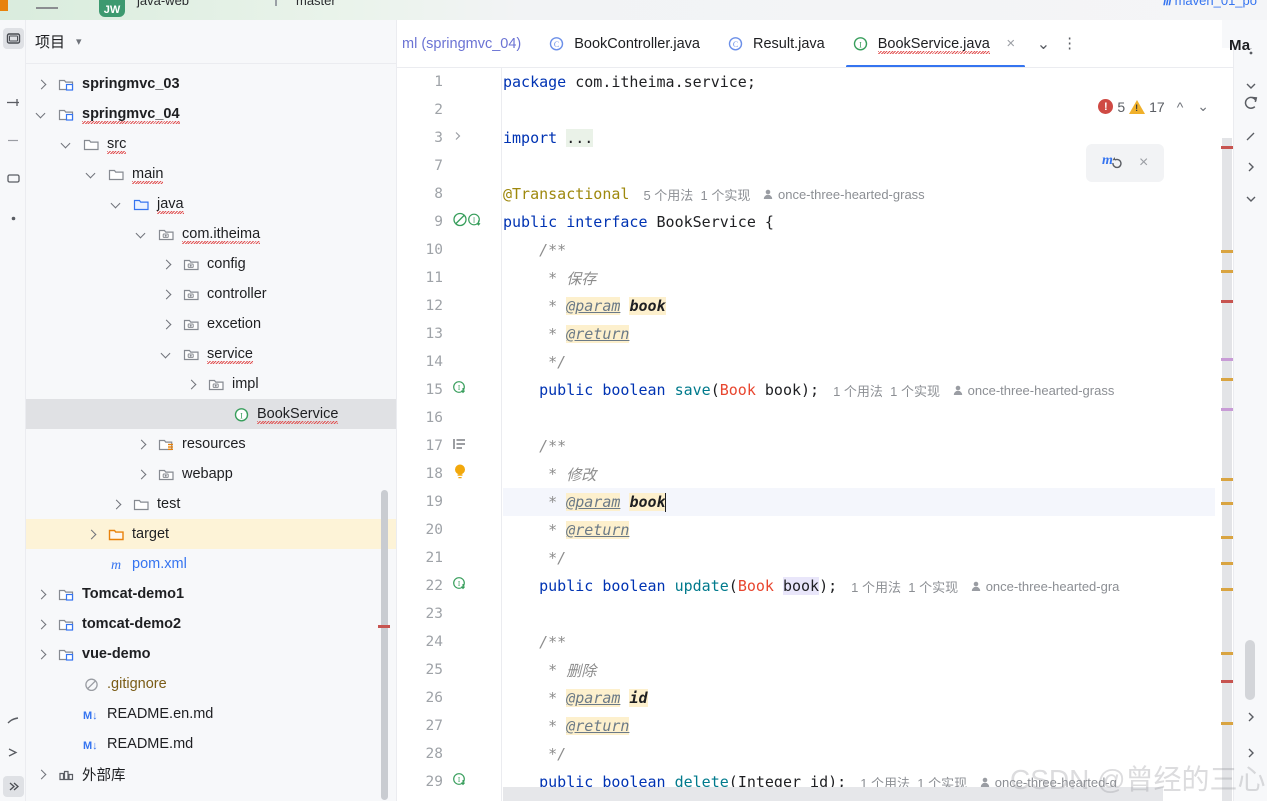 The height and width of the screenshot is (801, 1267). What do you see at coordinates (1153, 106) in the screenshot?
I see `inspection-widget: ! 5 17 ^ ⌄` at bounding box center [1153, 106].